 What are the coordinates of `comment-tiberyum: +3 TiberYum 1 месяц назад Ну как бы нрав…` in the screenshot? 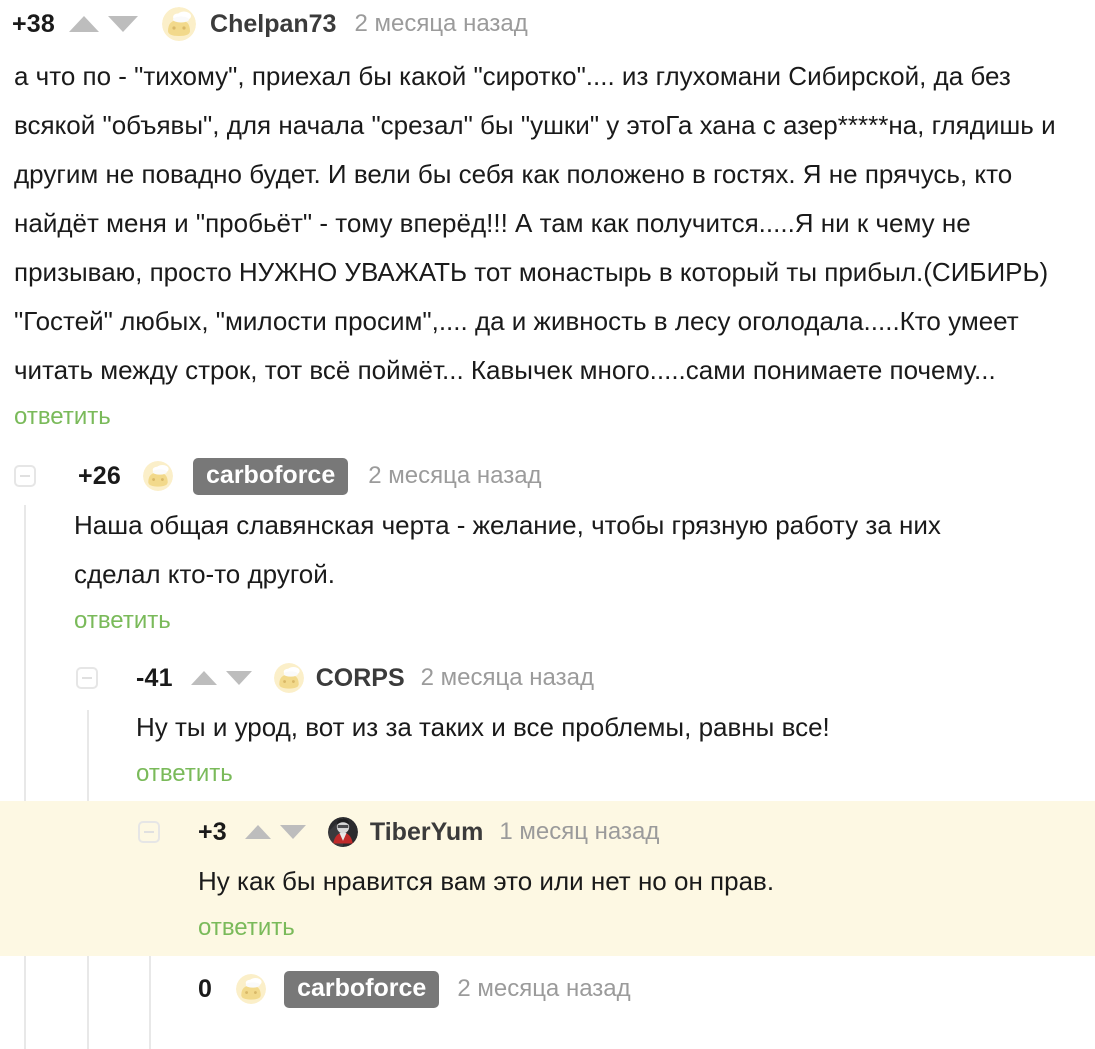 It's located at (547, 878).